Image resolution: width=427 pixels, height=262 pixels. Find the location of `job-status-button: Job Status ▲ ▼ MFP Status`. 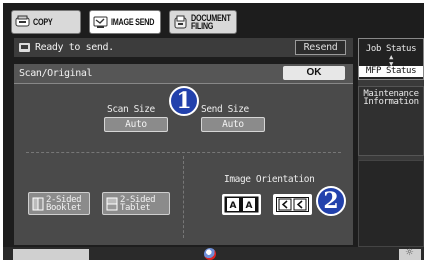

job-status-button: Job Status ▲ ▼ MFP Status is located at coordinates (391, 59).